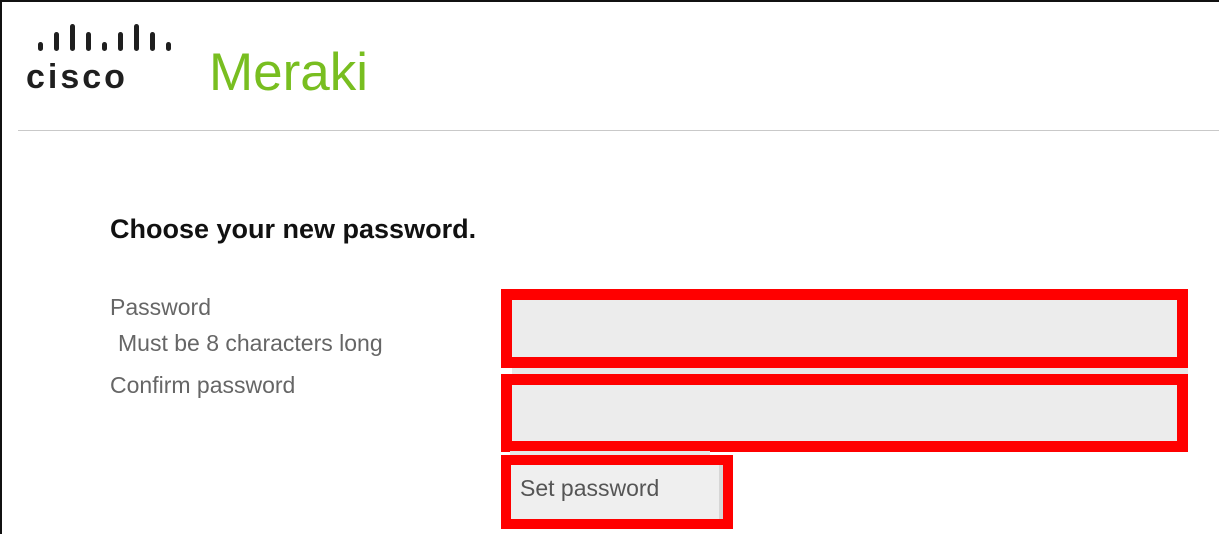 Image resolution: width=1219 pixels, height=534 pixels. What do you see at coordinates (160, 307) in the screenshot?
I see `password-label: Password` at bounding box center [160, 307].